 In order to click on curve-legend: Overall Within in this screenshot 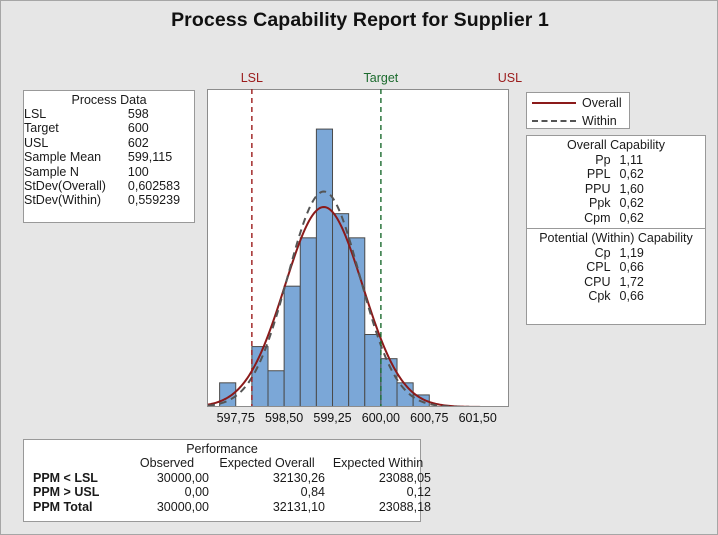, I will do `click(578, 110)`.